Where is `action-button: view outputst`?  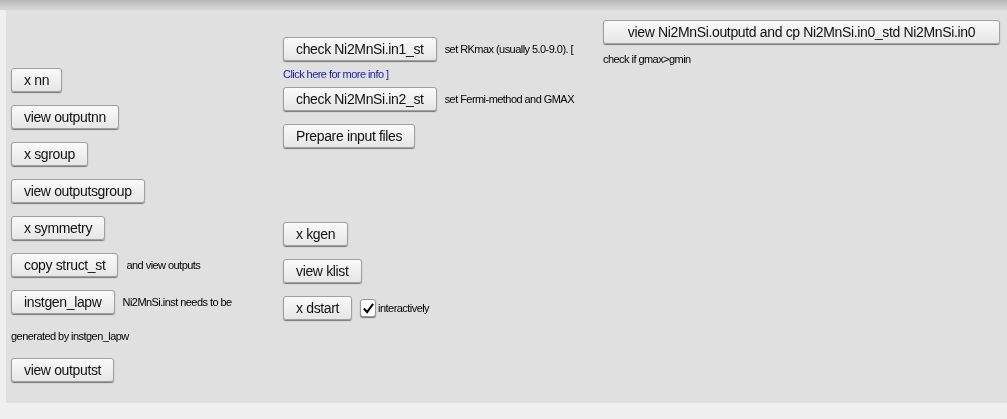
action-button: view outputst is located at coordinates (63, 370).